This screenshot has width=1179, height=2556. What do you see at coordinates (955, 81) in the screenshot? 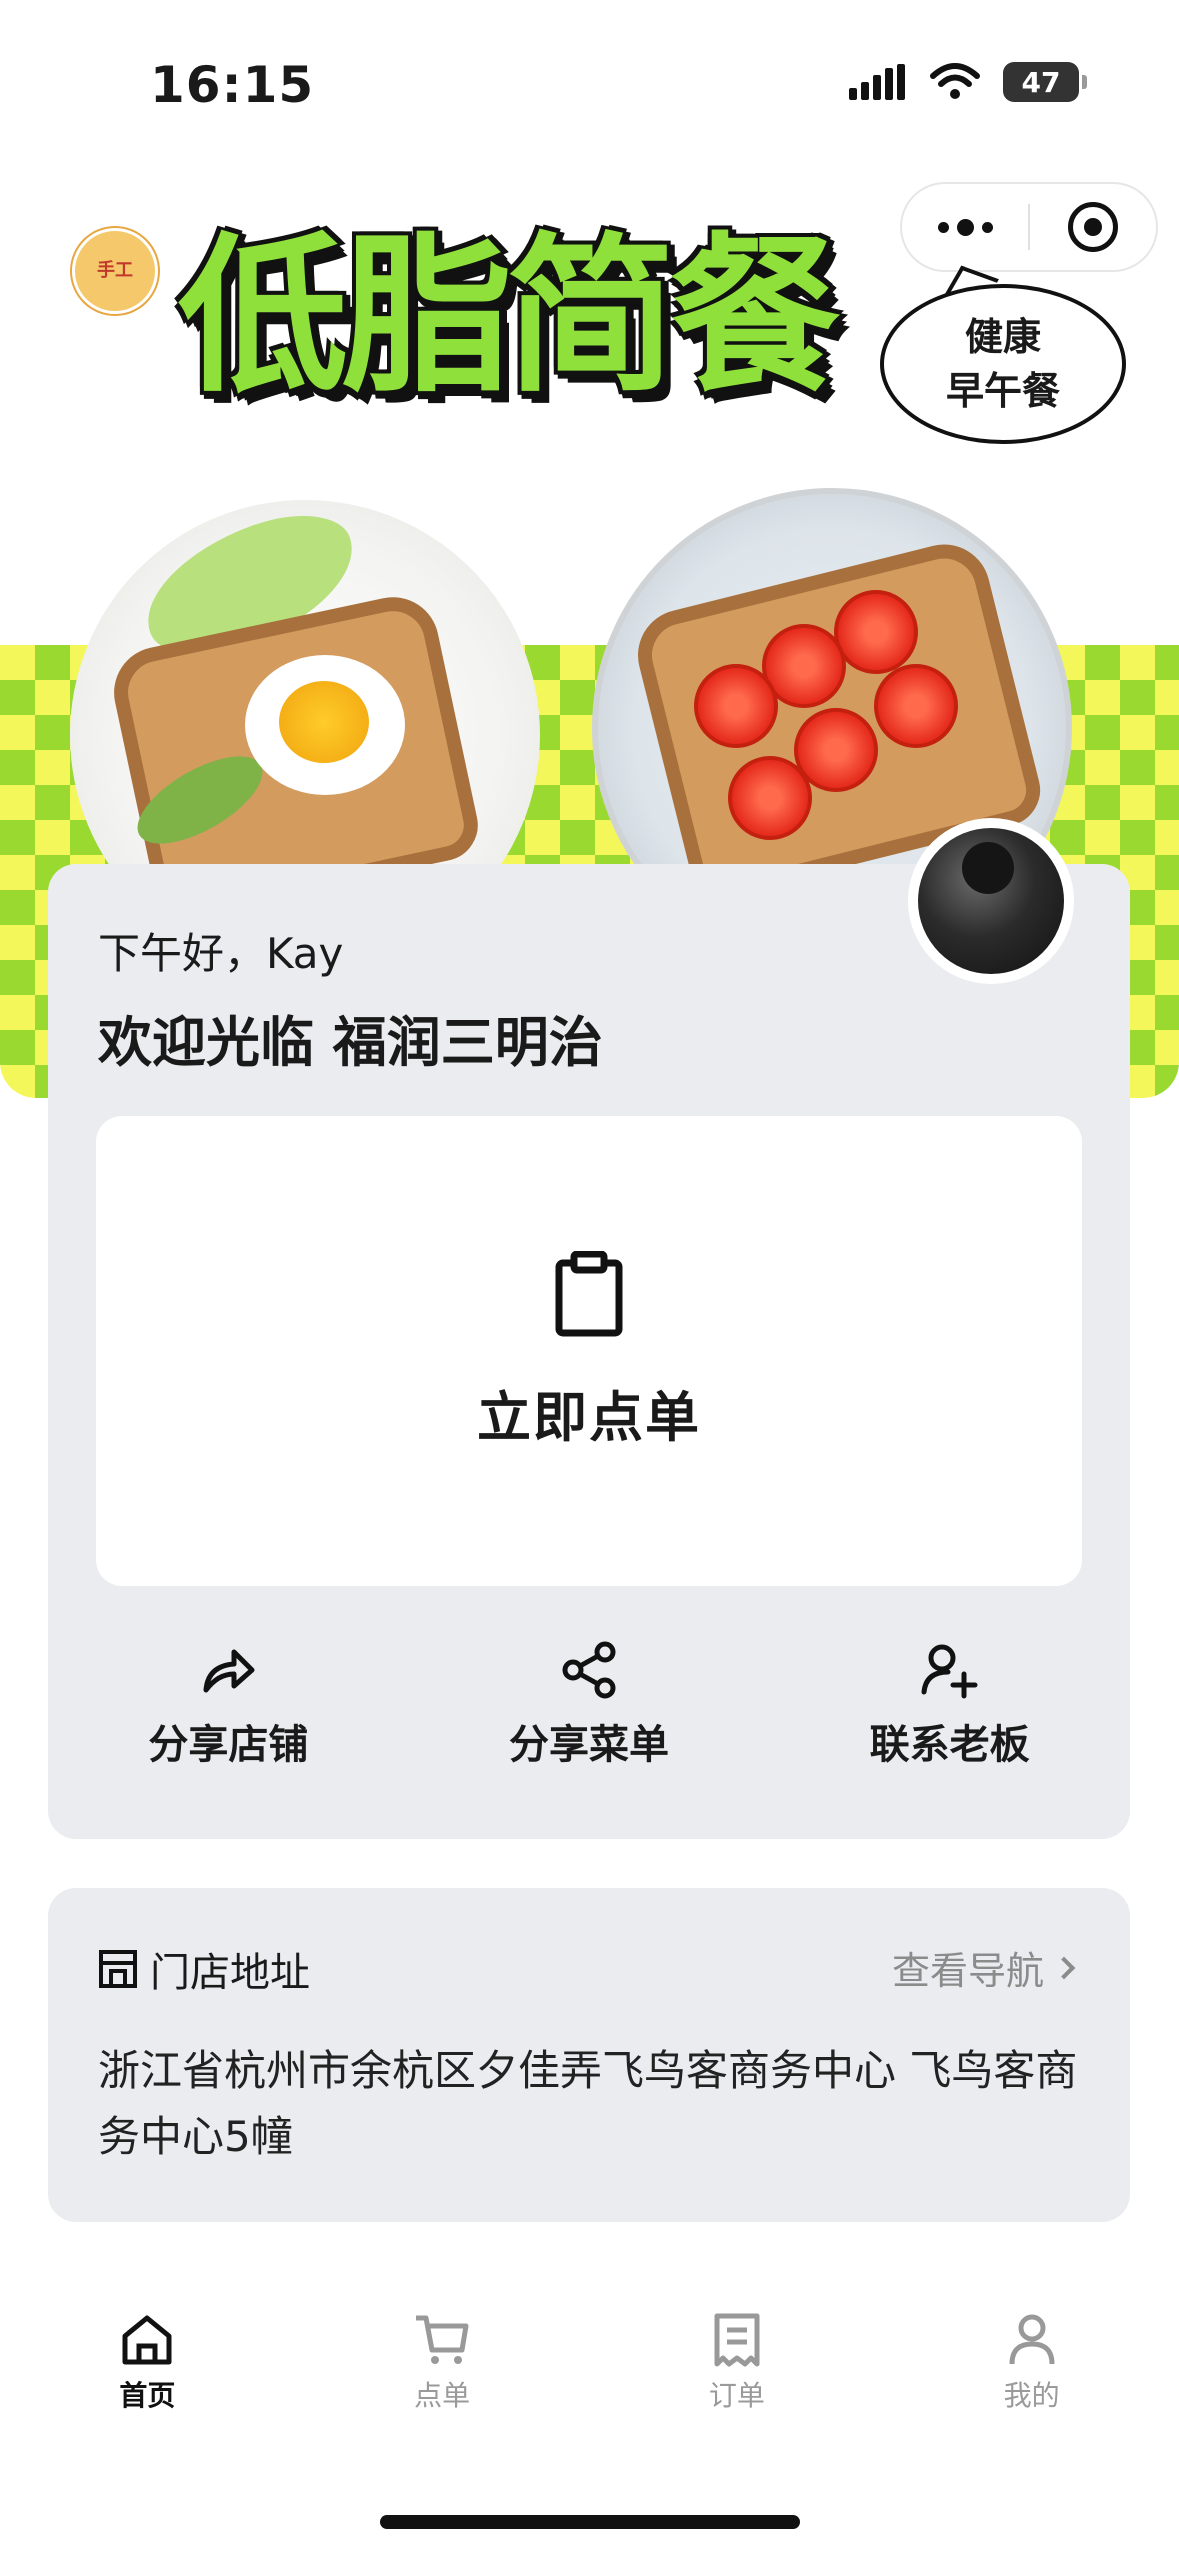
I see `wifi-icon` at bounding box center [955, 81].